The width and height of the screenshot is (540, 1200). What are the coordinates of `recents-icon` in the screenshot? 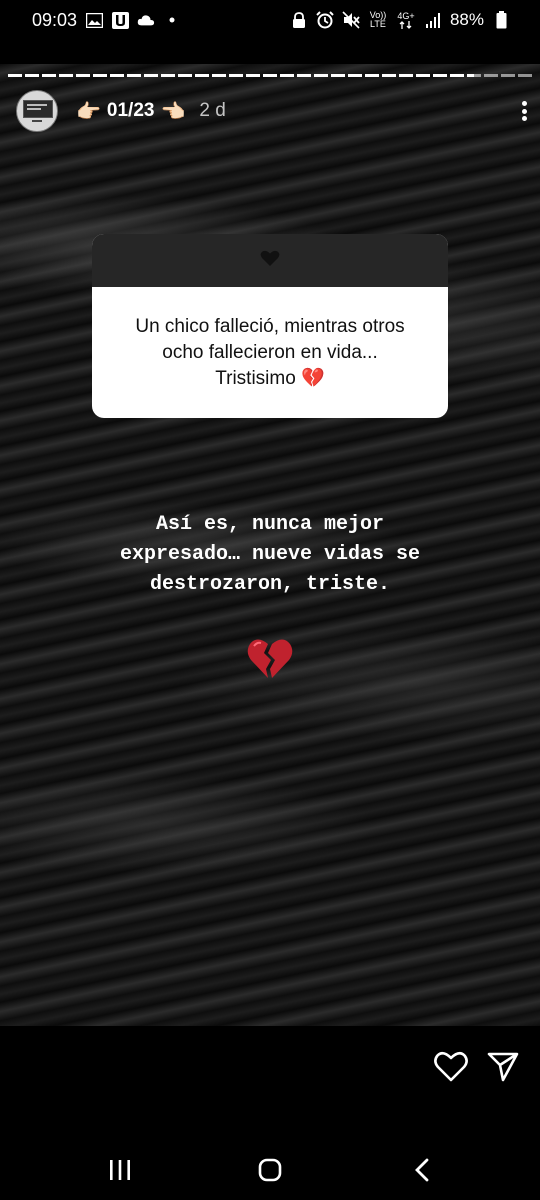 It's located at (120, 1170).